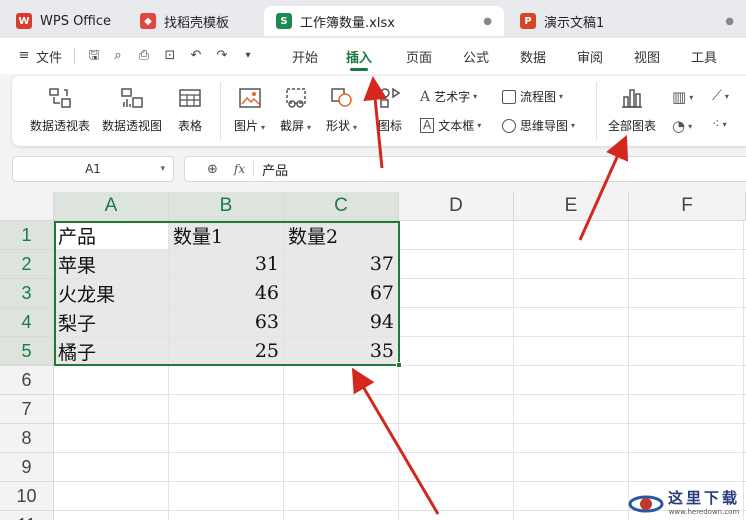  Describe the element at coordinates (395, 441) in the screenshot. I see `arrow-to-data-range` at that location.